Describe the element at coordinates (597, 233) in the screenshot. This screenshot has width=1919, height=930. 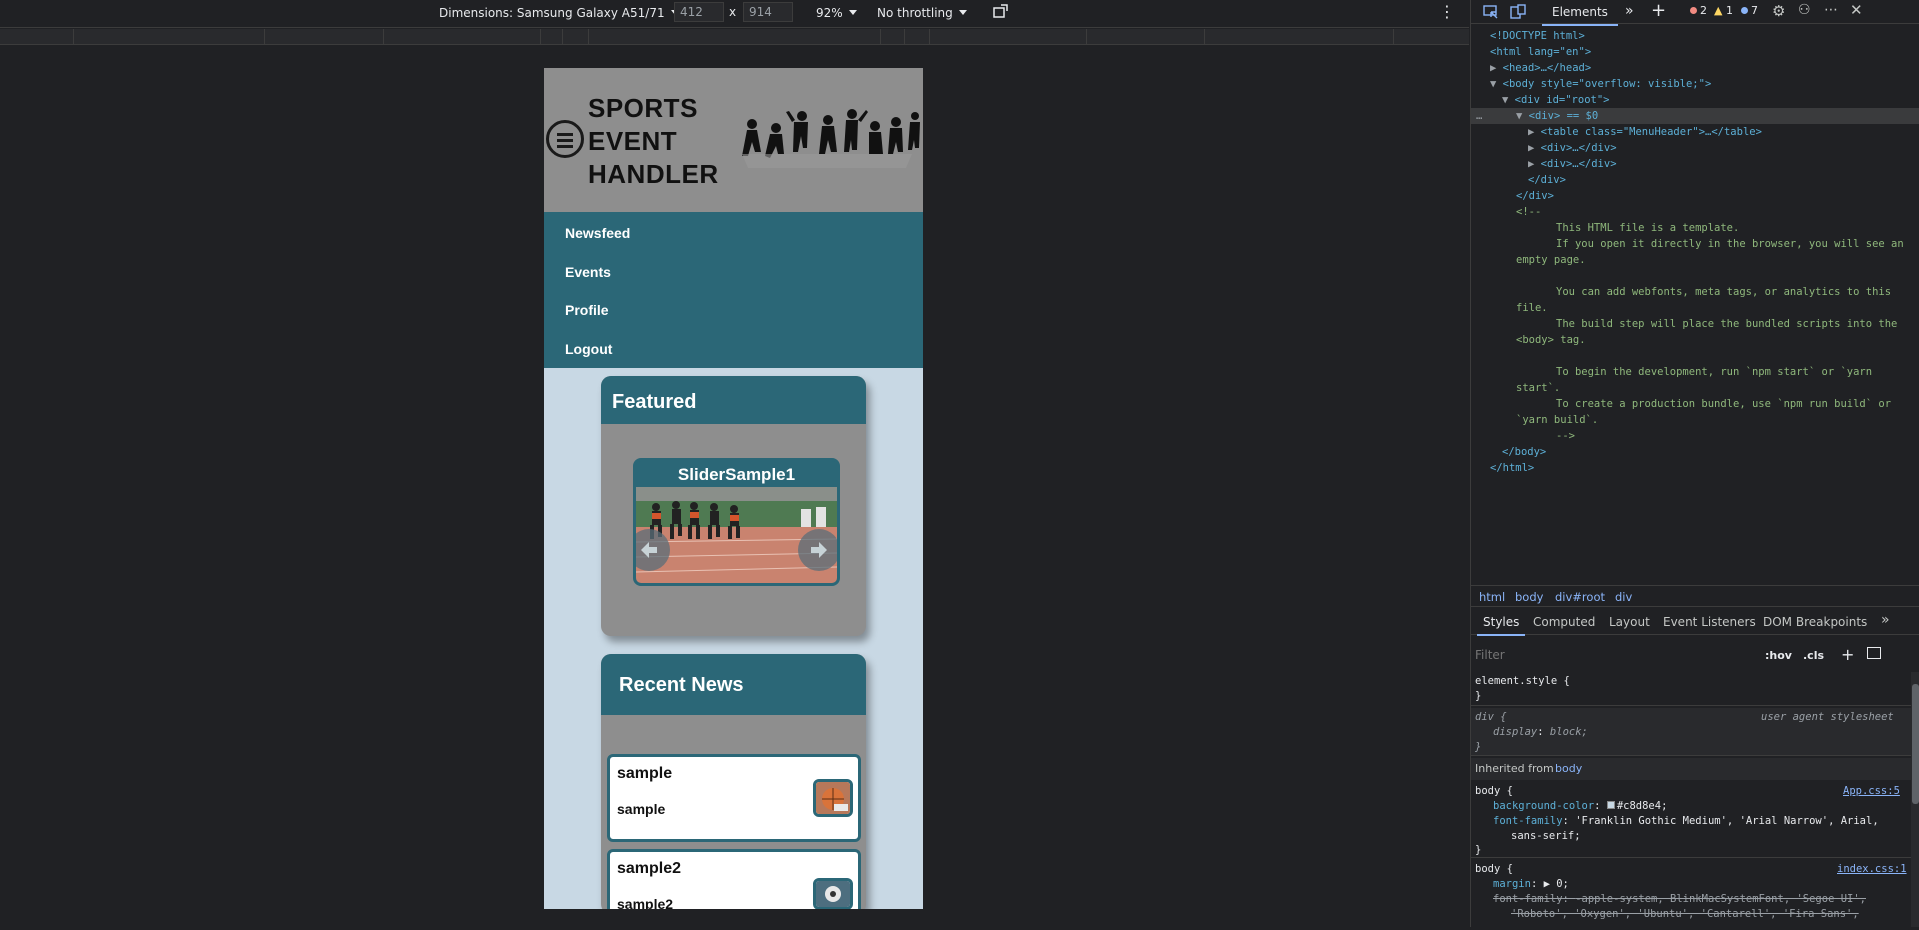
I see `nav-item-newsfeed: Newsfeed` at that location.